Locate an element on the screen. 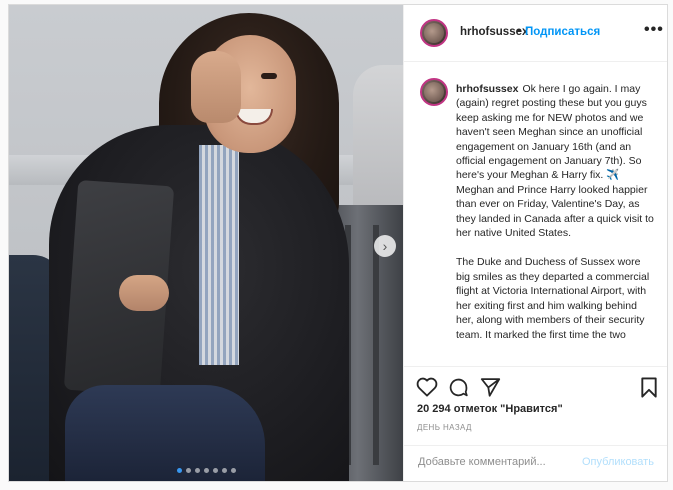 This screenshot has height=490, width=673. photo-hand-raised is located at coordinates (216, 87).